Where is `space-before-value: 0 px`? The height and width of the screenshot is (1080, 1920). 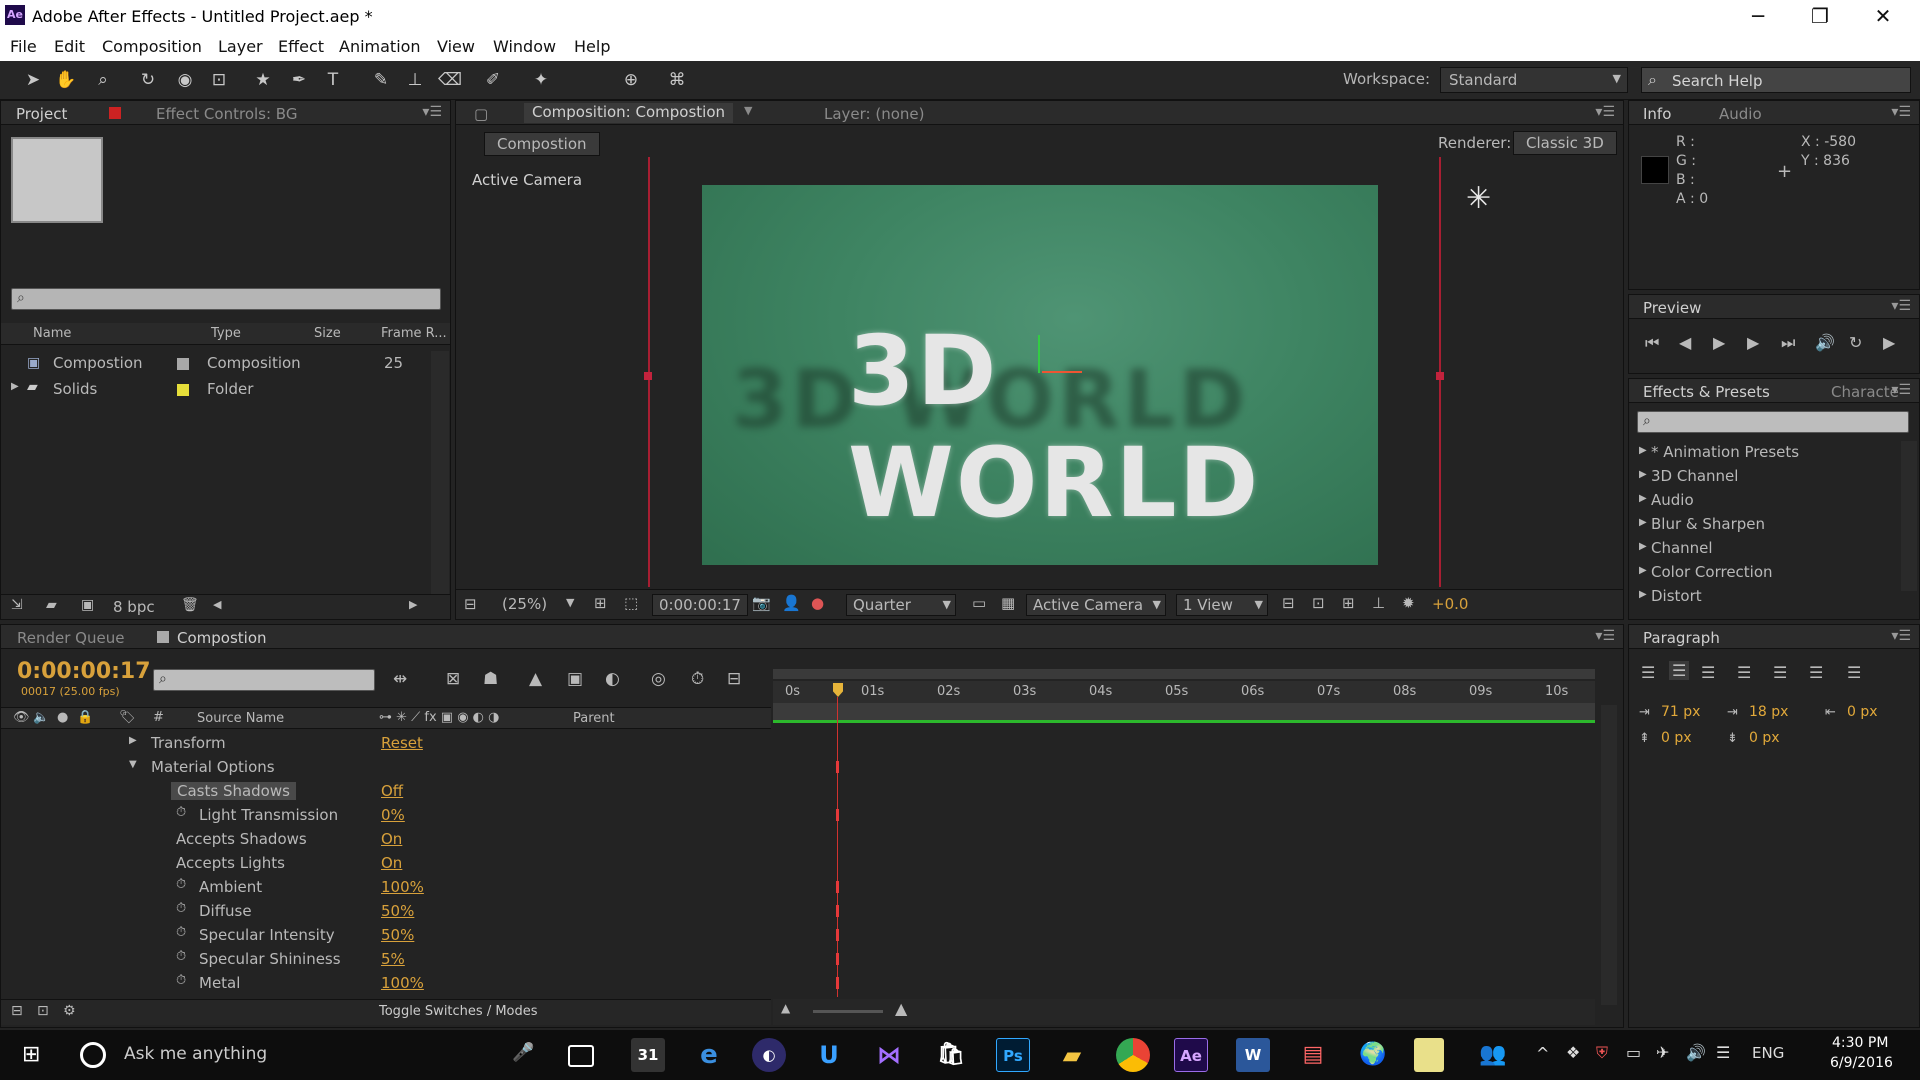
space-before-value: 0 px is located at coordinates (1676, 738).